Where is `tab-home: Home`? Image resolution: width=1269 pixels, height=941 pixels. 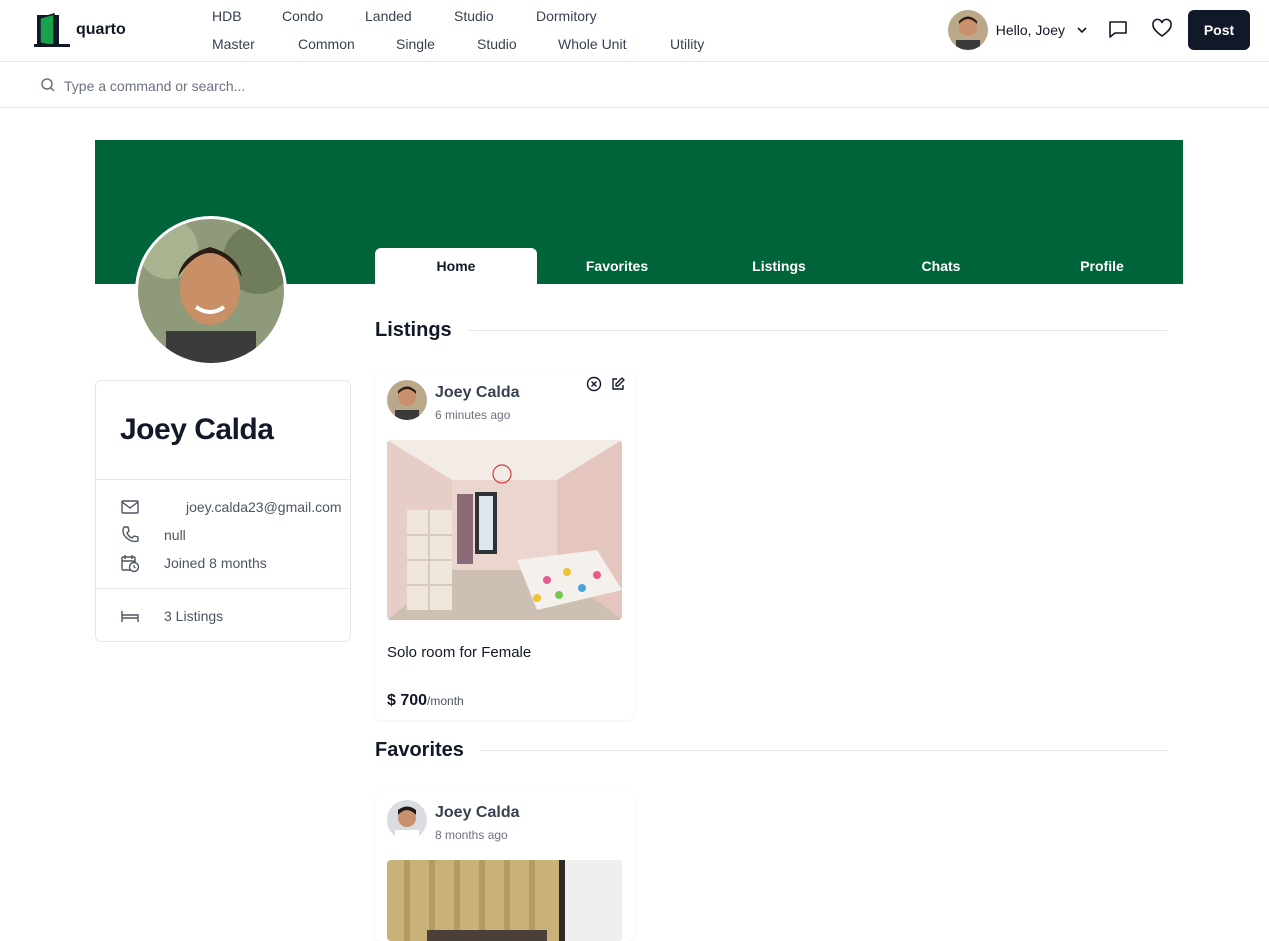
tab-home: Home is located at coordinates (456, 266).